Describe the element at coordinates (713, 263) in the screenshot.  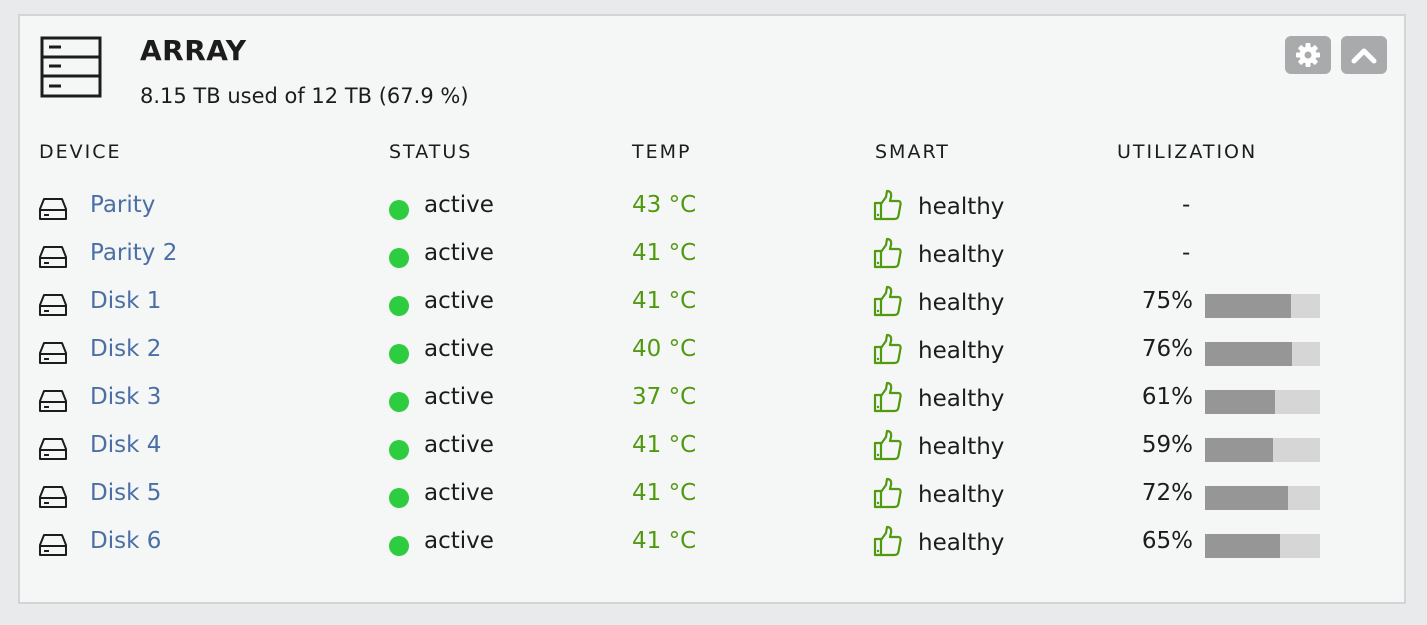
I see `device-row: Parity 2 active 41 °C healthy -` at that location.